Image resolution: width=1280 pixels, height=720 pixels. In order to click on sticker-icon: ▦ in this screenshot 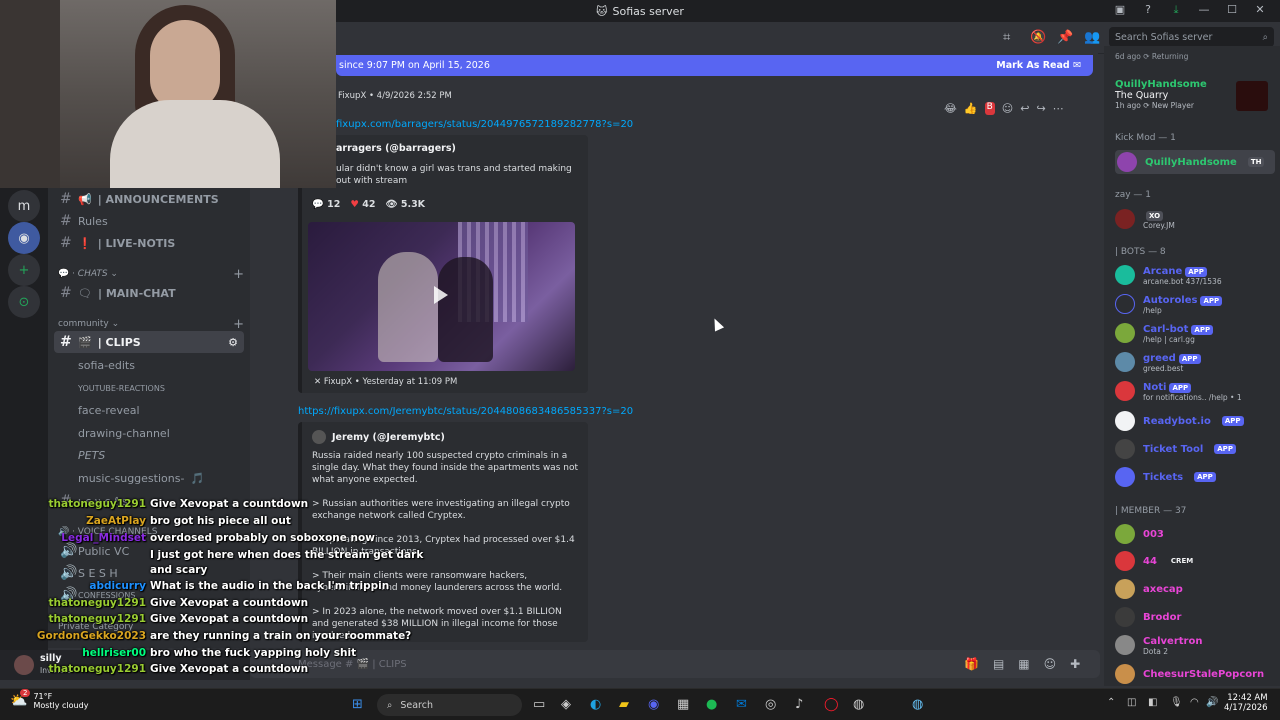, I will do `click(1023, 664)`.